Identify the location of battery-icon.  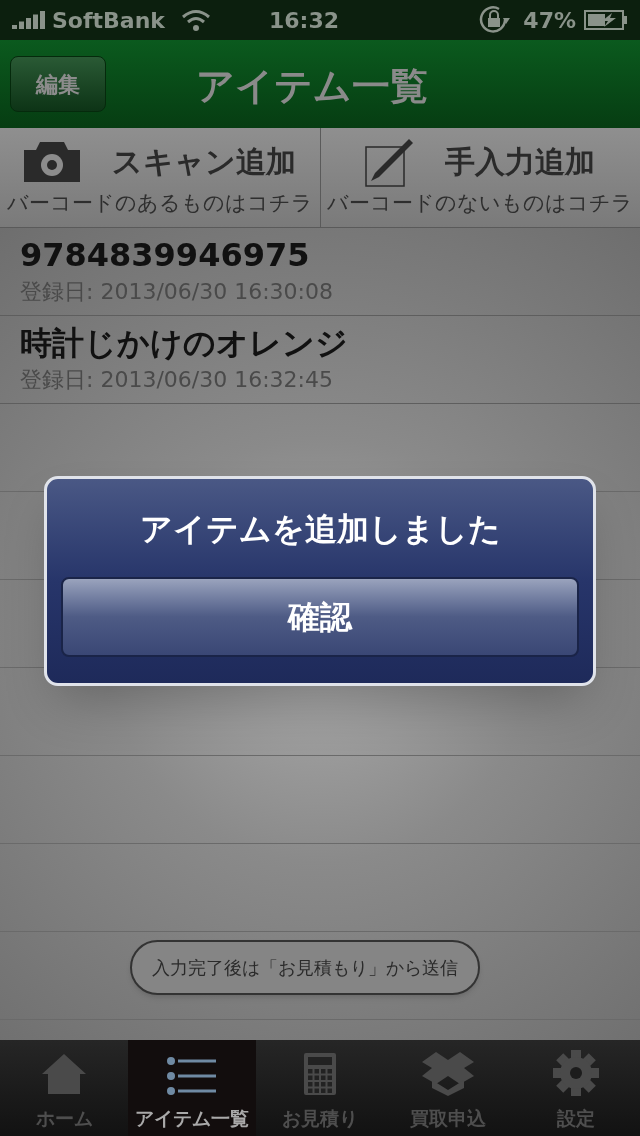
(606, 20).